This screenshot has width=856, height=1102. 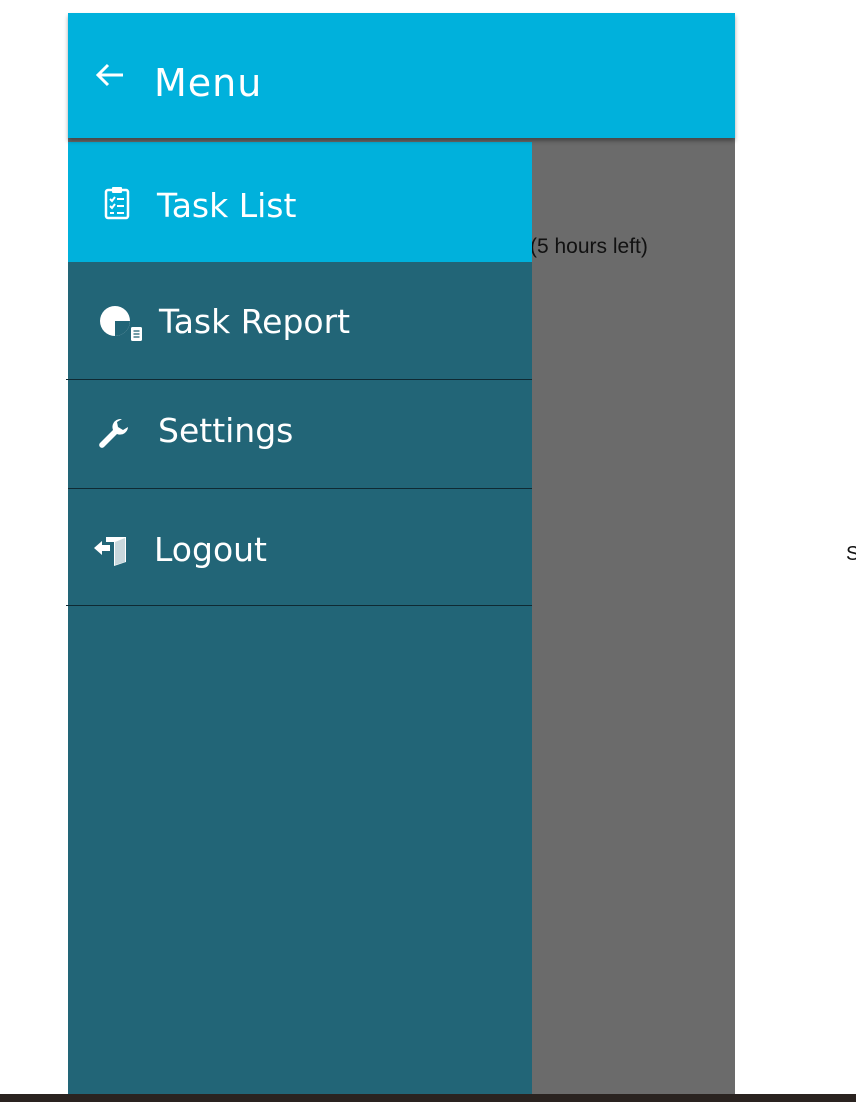 What do you see at coordinates (117, 205) in the screenshot?
I see `clipboard-checklist-icon` at bounding box center [117, 205].